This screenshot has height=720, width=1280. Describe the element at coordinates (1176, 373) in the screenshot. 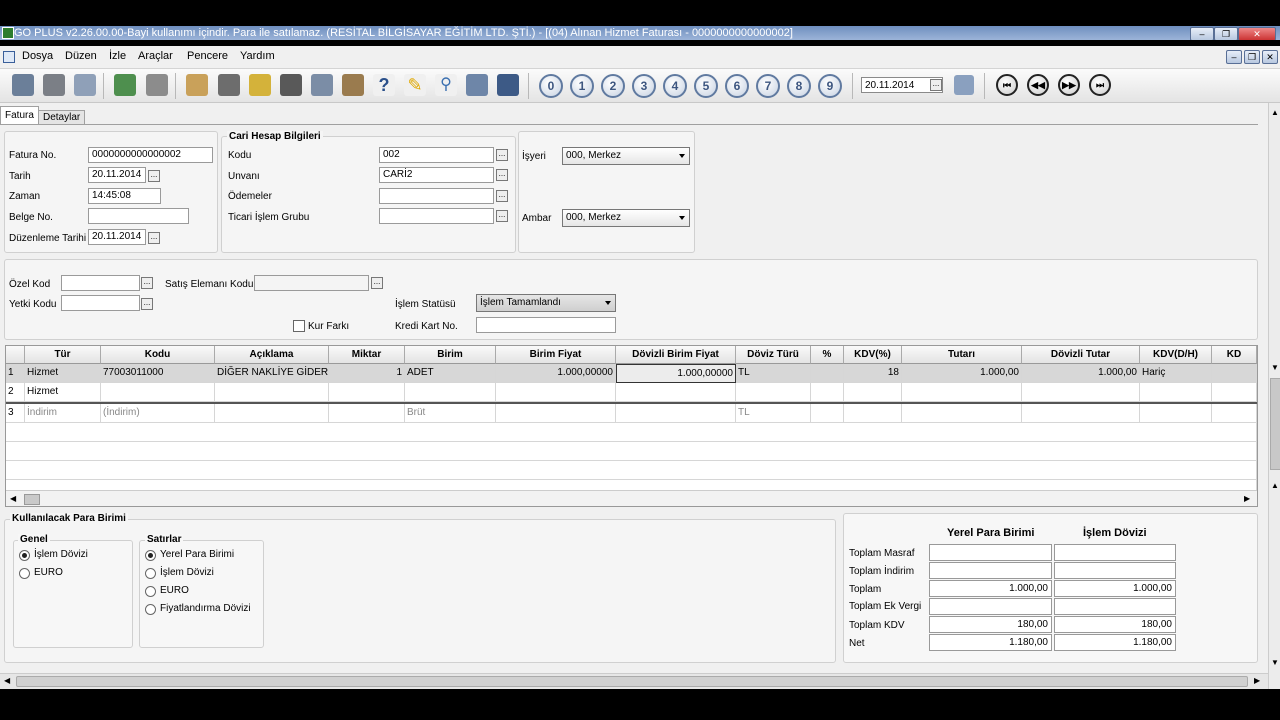

I see `cell-kdv-dh: Hariç` at that location.